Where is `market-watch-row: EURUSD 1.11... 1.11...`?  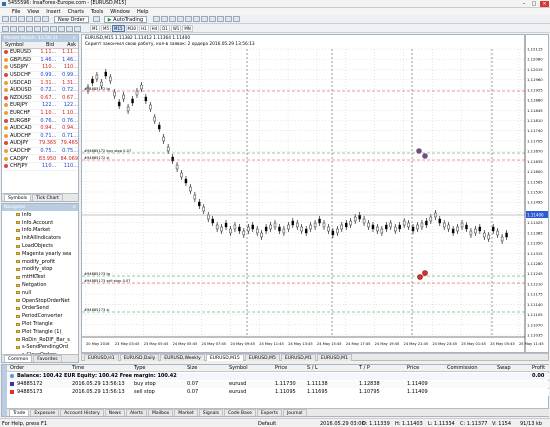
market-watch-row: EURUSD 1.11... 1.11... is located at coordinates (40, 53).